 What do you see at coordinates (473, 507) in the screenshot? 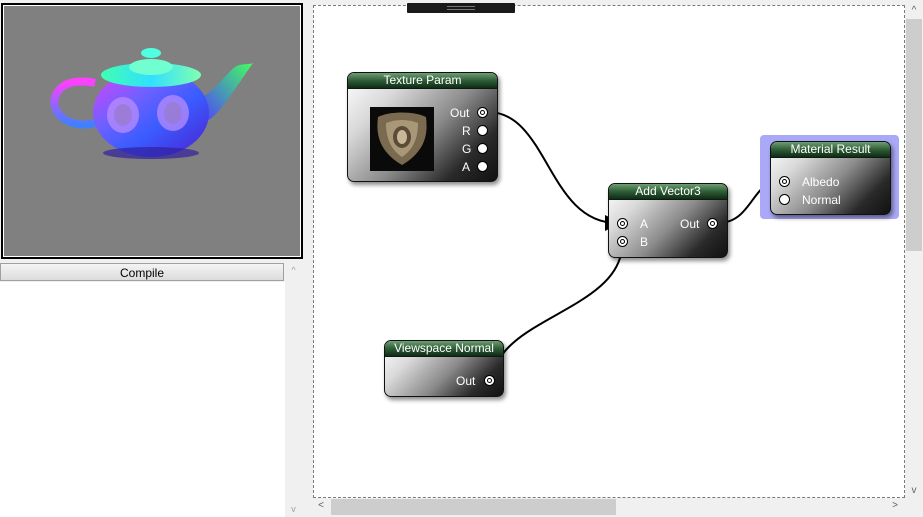
I see `horizontal-scroll-thumb` at bounding box center [473, 507].